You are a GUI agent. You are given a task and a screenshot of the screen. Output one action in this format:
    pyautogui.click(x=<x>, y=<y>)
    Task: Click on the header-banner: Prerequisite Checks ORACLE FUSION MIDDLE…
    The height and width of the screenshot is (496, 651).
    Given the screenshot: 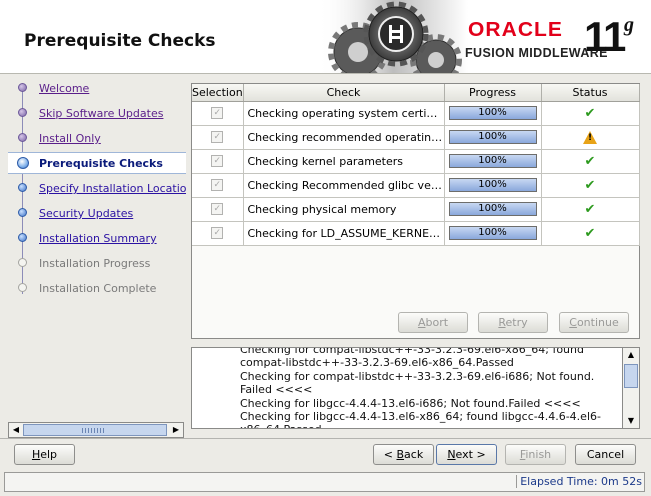 What is the action you would take?
    pyautogui.click(x=325, y=37)
    